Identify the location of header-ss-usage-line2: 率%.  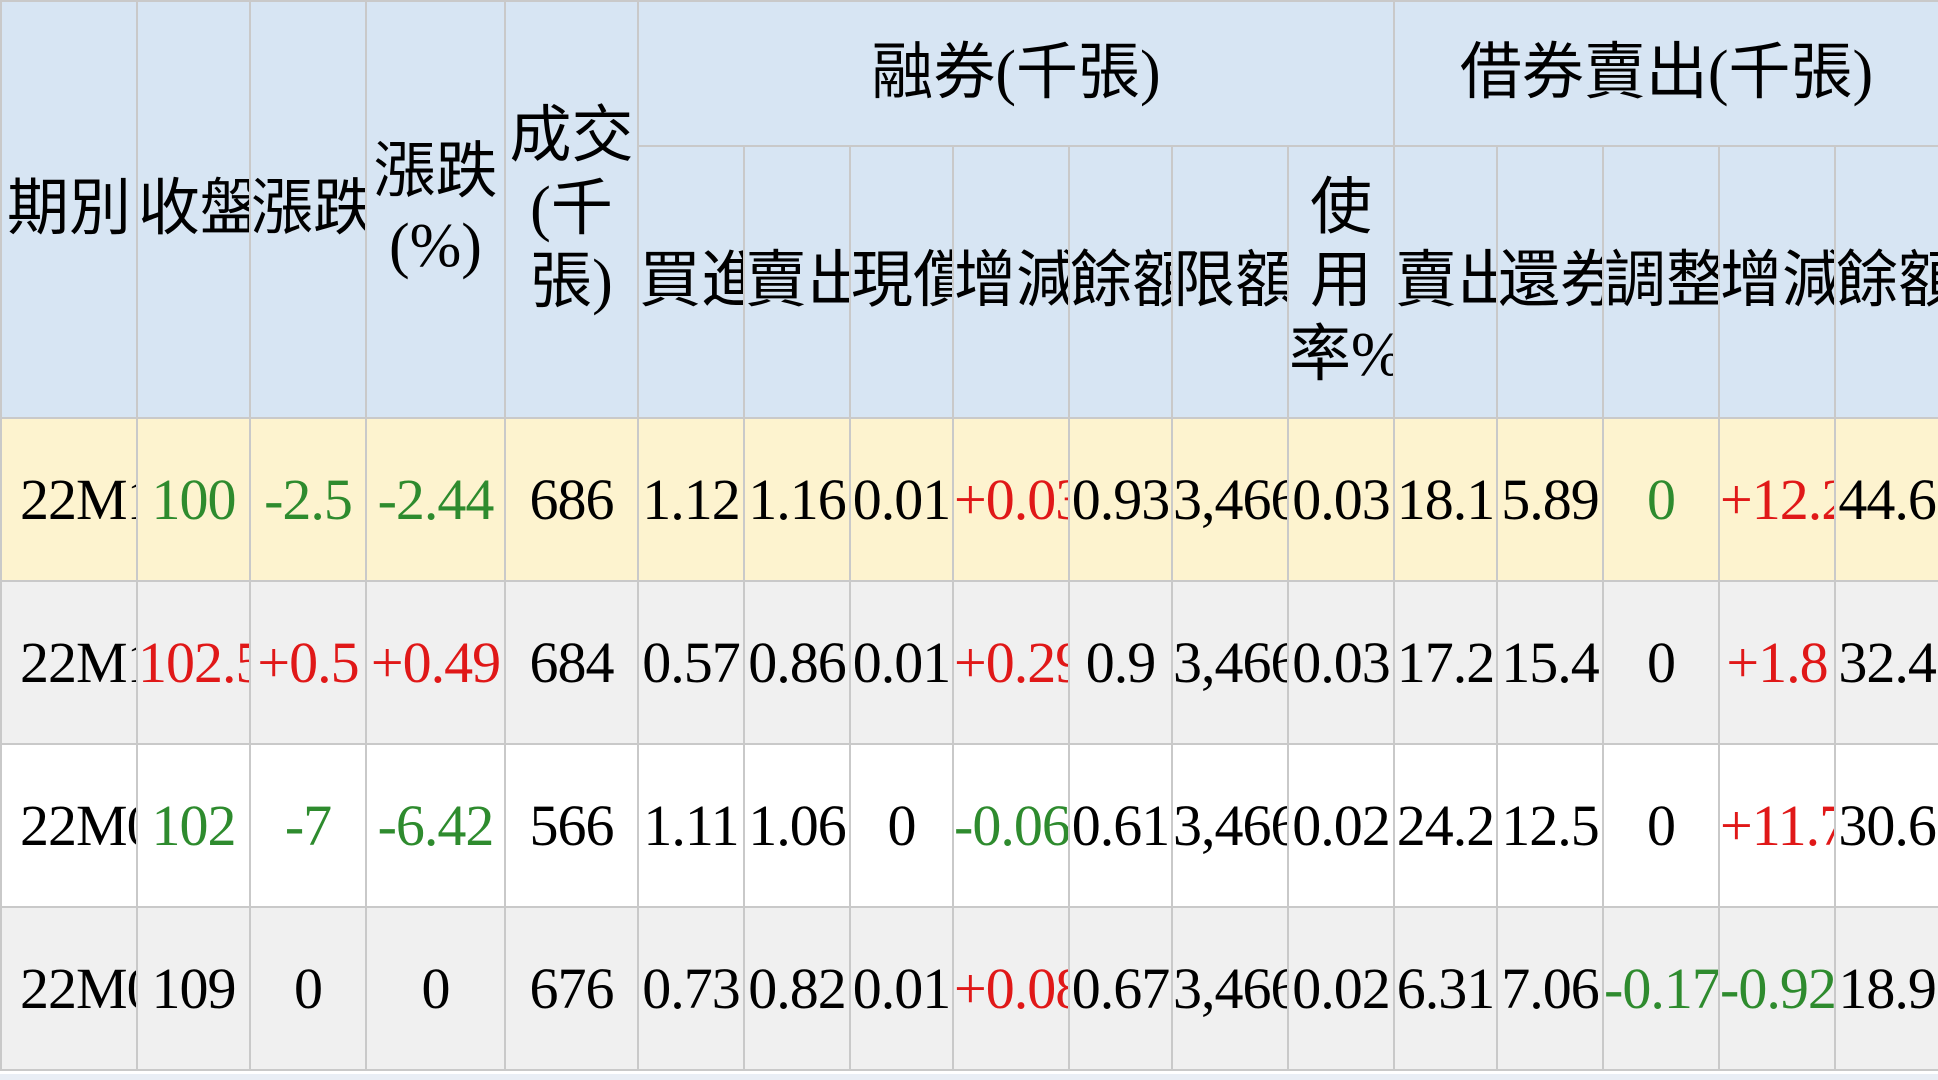
(1342, 354).